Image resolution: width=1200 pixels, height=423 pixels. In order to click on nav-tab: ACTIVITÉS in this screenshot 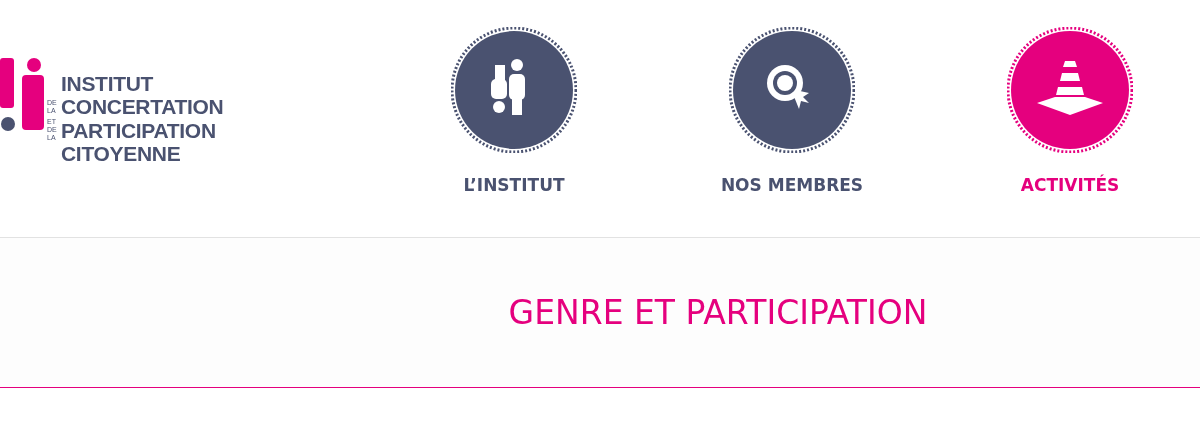, I will do `click(1070, 132)`.